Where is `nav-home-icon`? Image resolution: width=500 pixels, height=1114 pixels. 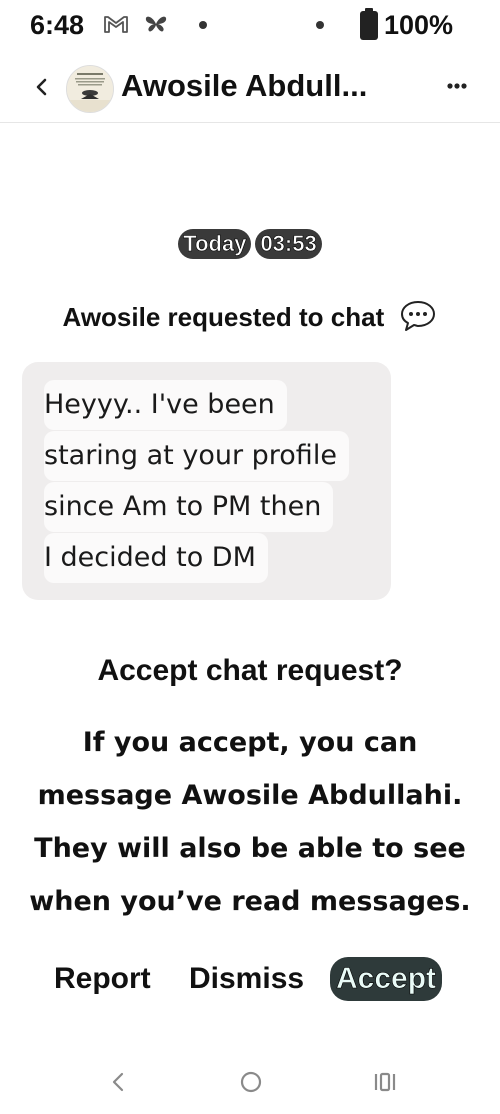
nav-home-icon is located at coordinates (251, 1082).